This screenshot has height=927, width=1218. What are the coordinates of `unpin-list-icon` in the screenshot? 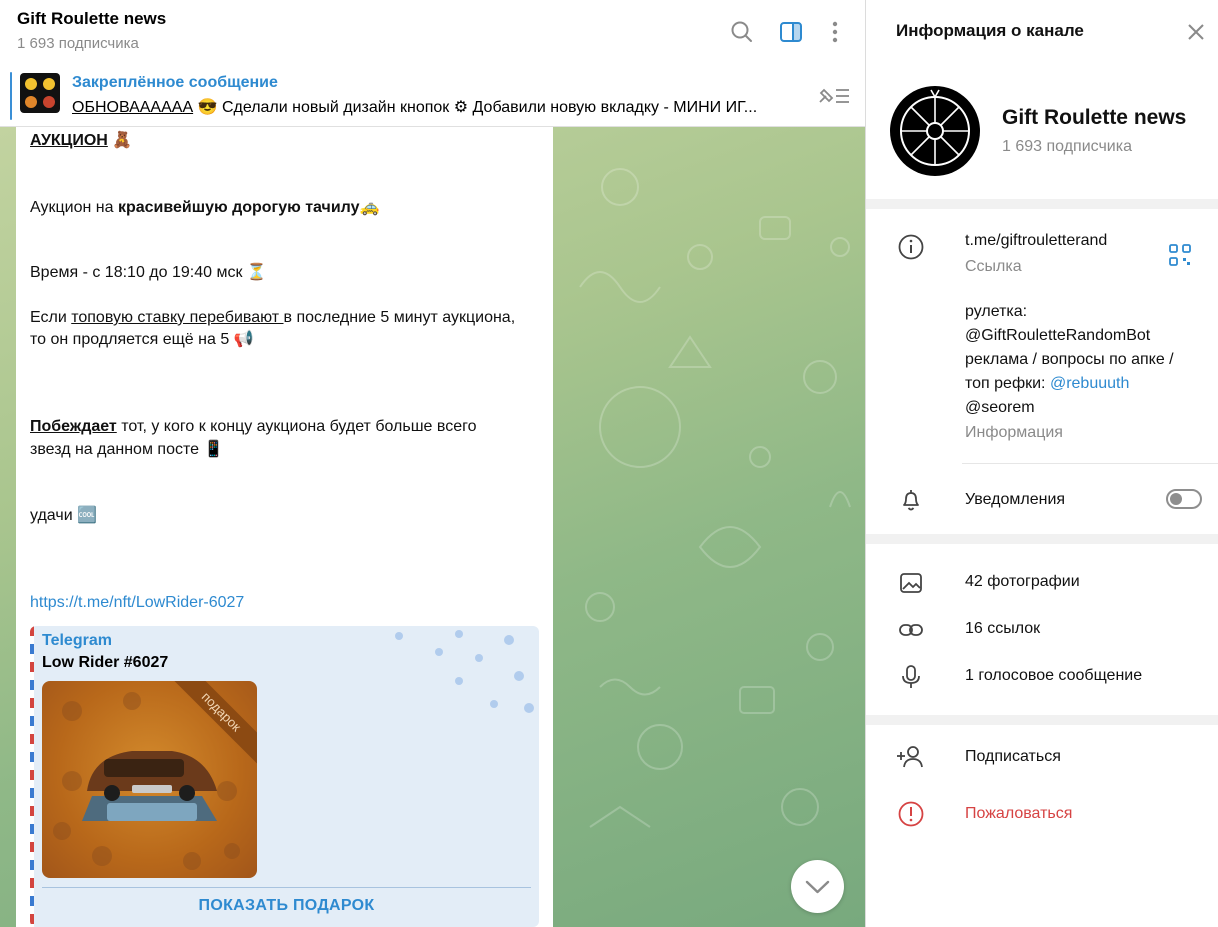 It's located at (834, 96).